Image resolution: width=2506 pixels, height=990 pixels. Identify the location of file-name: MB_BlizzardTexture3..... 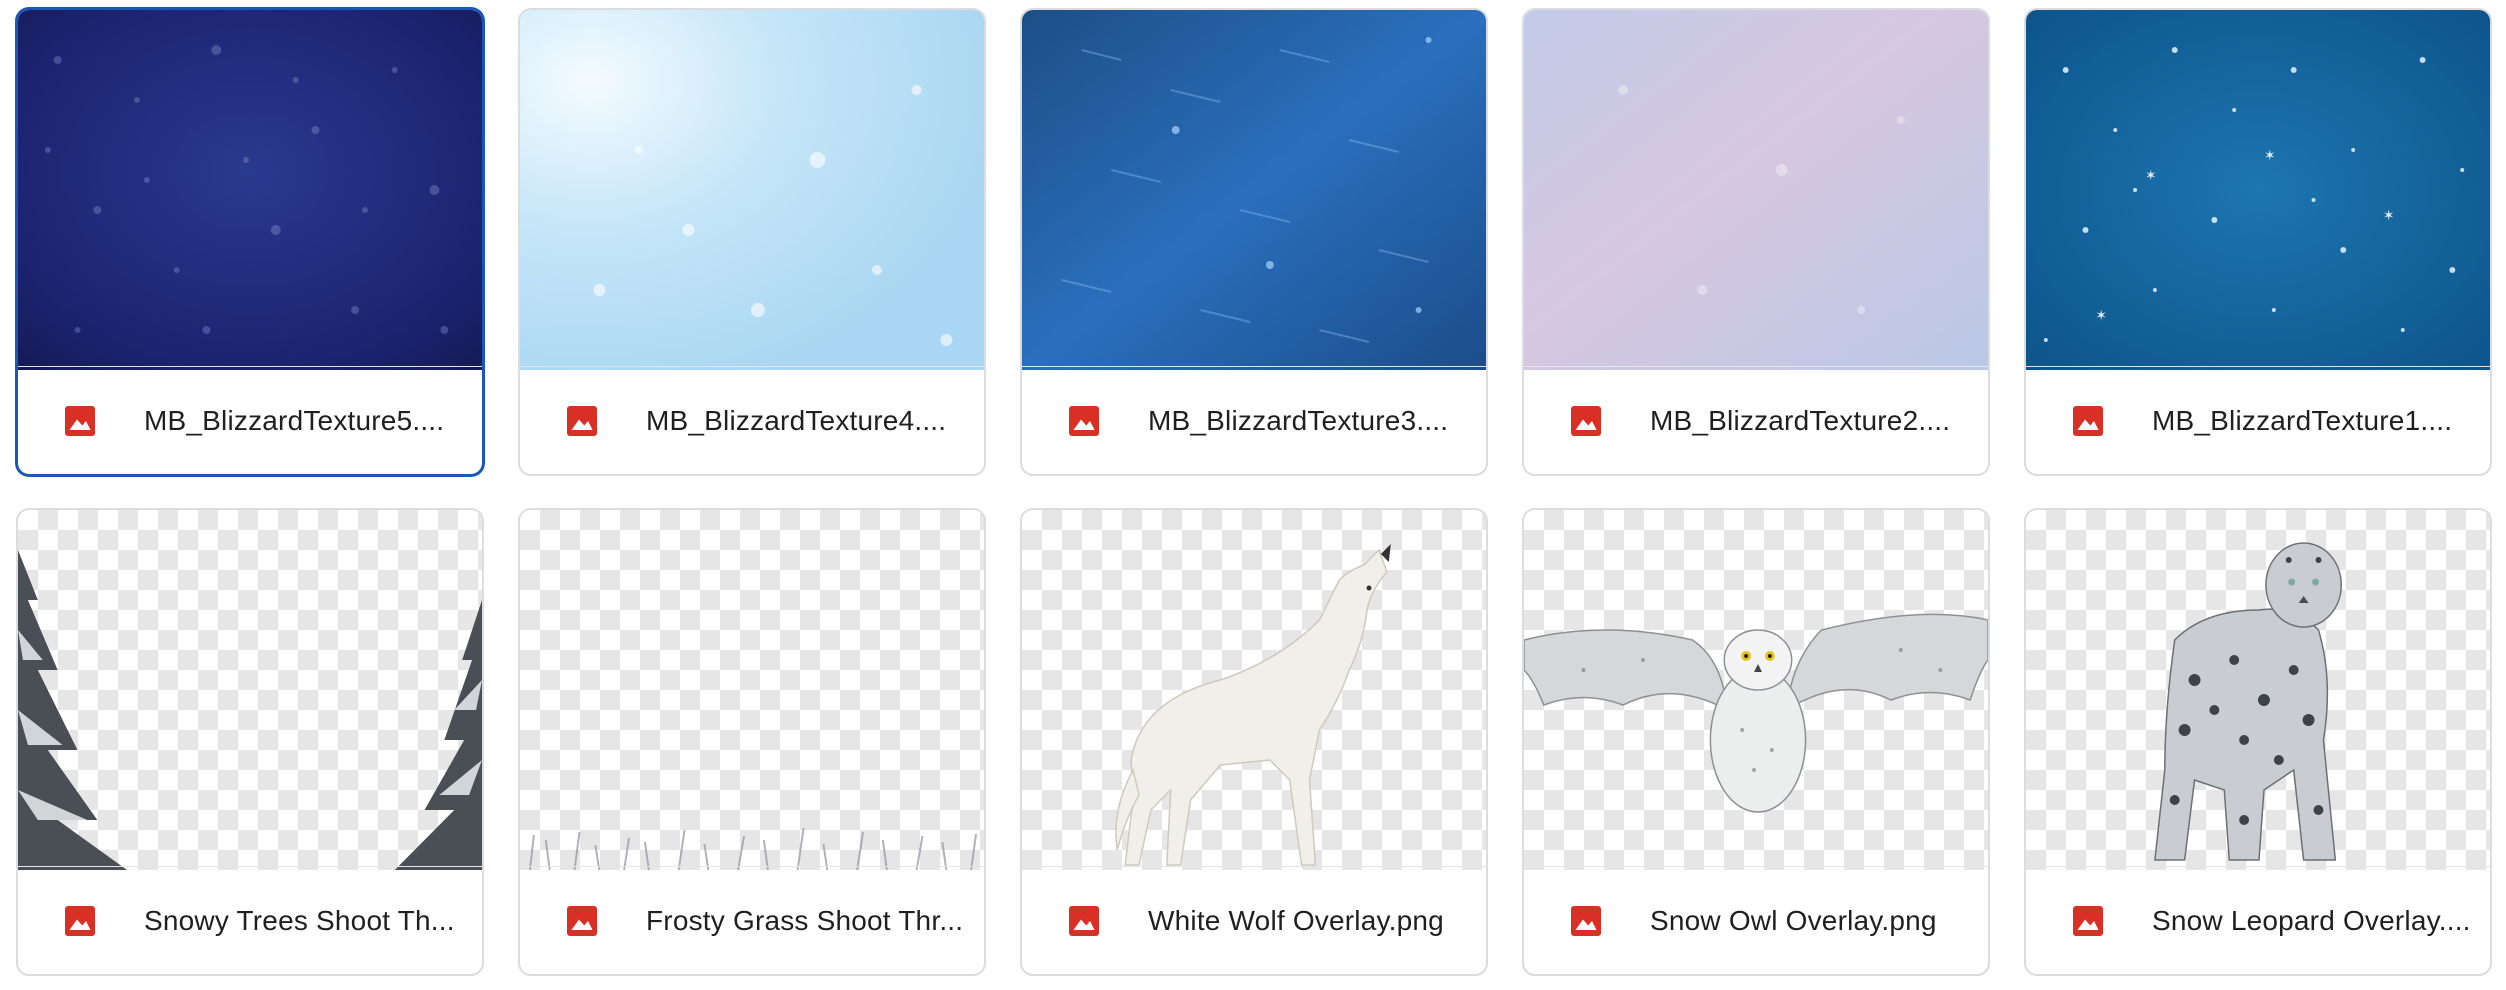
(1298, 420).